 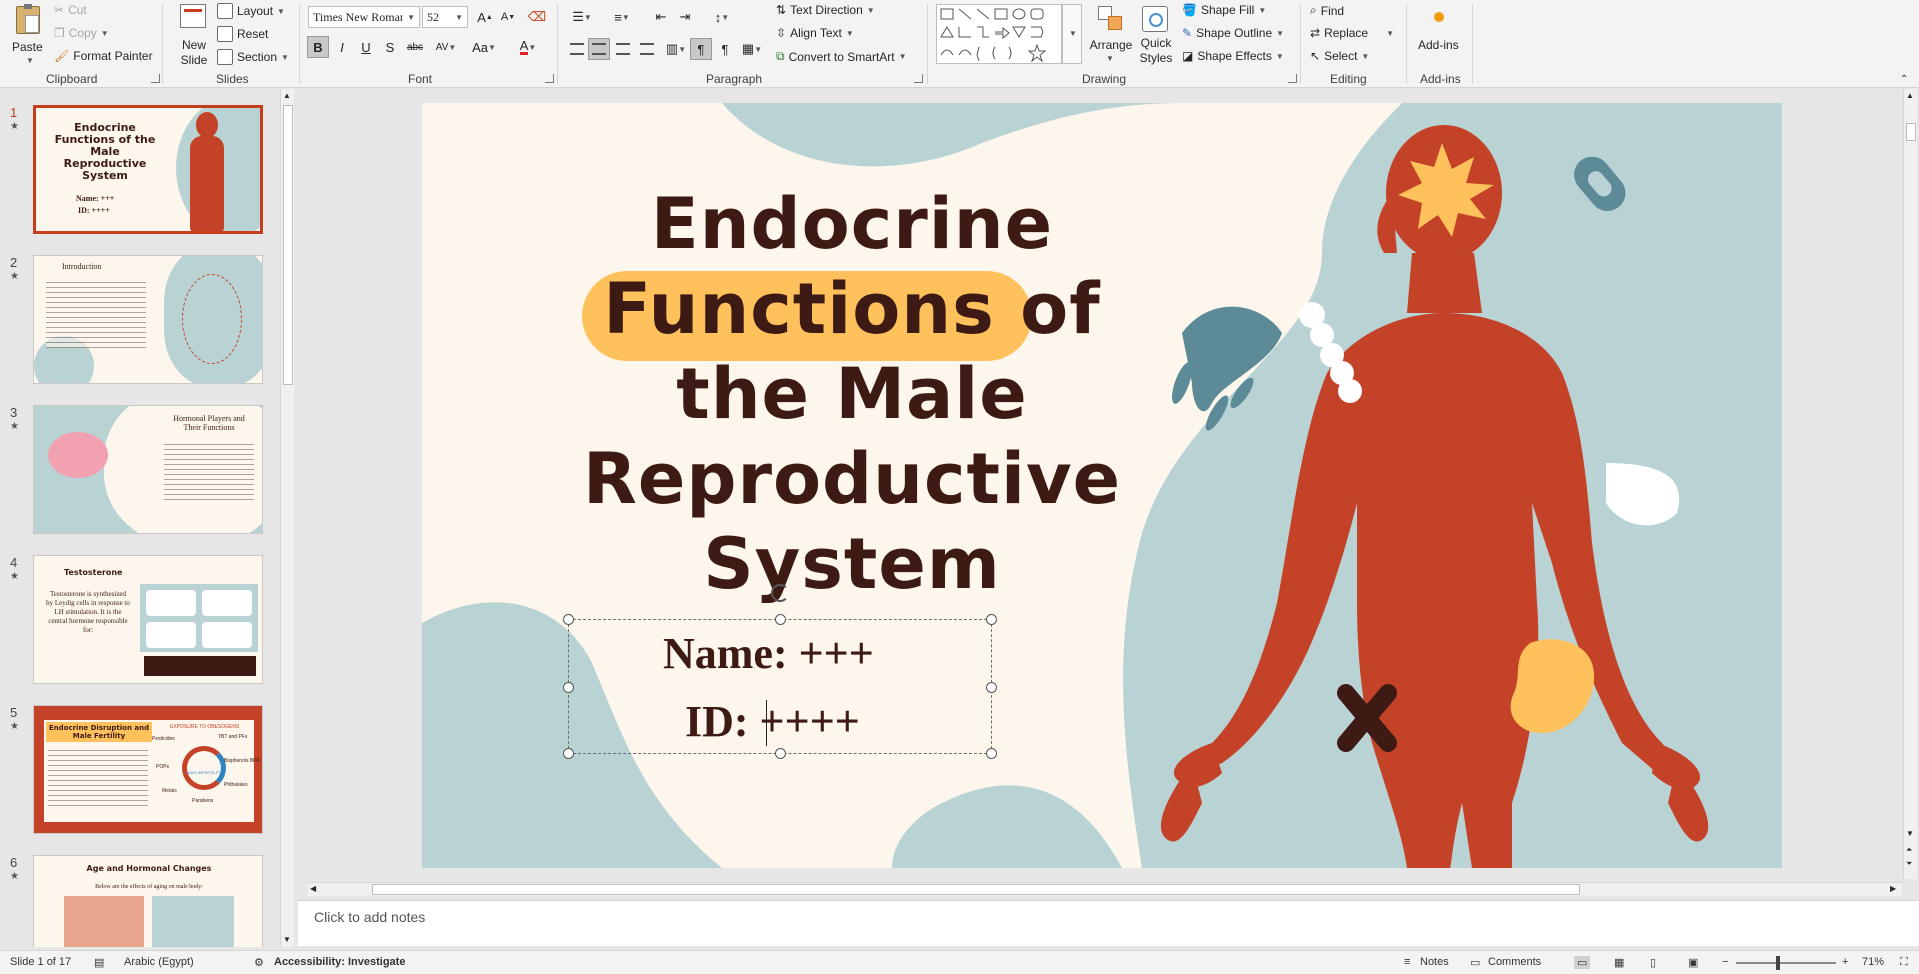 What do you see at coordinates (364, 17) in the screenshot?
I see `font-name-combo: Times New Roman ▼` at bounding box center [364, 17].